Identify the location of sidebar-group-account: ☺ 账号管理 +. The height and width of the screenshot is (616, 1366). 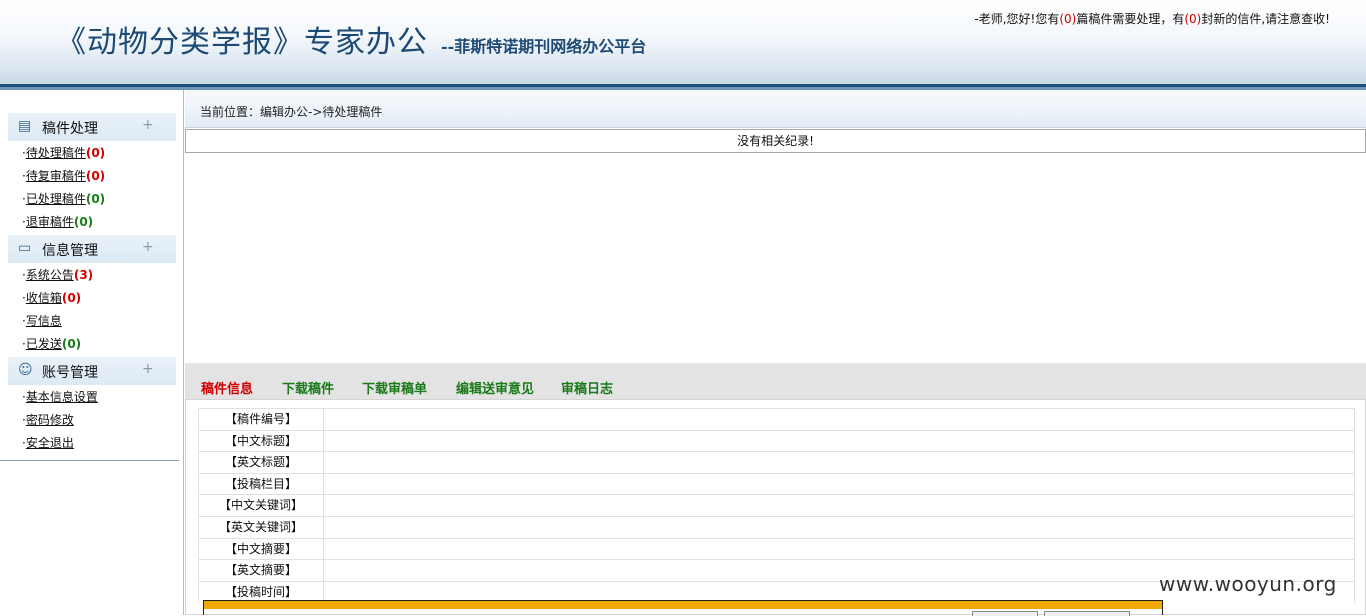
(92, 371).